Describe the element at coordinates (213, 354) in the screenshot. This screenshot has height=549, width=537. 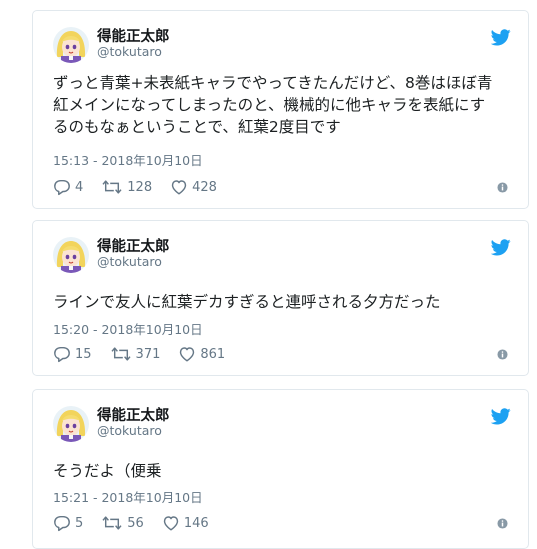
I see `like-count: 861` at that location.